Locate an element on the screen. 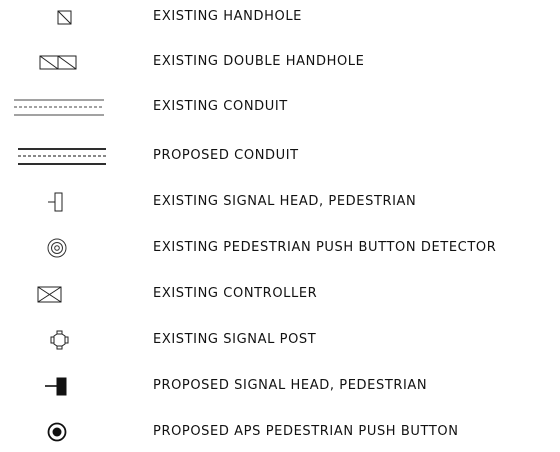 This screenshot has height=452, width=560. proposed-aps-push-button-icon is located at coordinates (57, 432).